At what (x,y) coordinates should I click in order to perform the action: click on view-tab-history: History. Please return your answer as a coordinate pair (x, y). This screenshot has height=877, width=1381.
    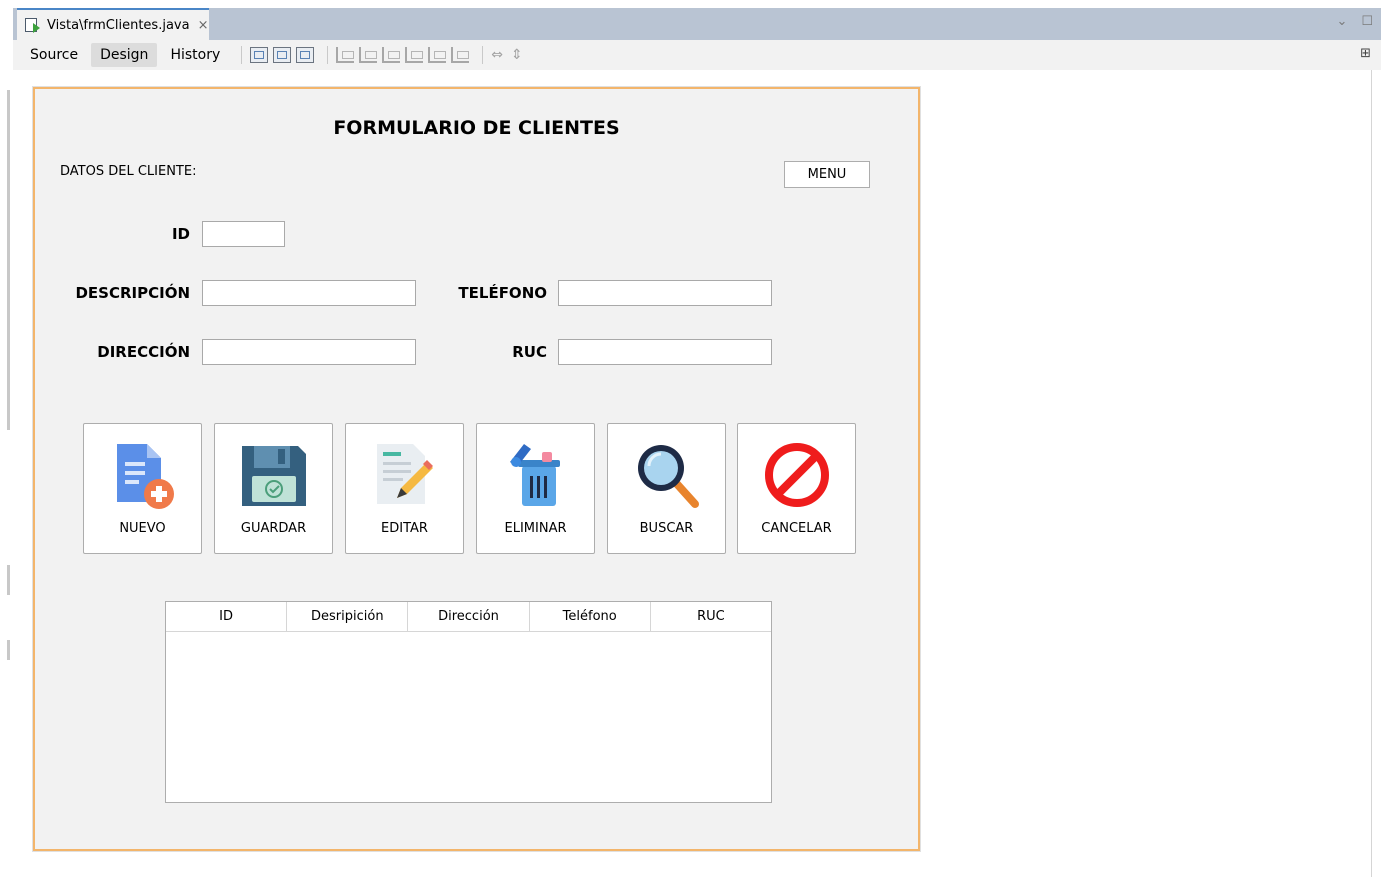
    Looking at the image, I should click on (195, 55).